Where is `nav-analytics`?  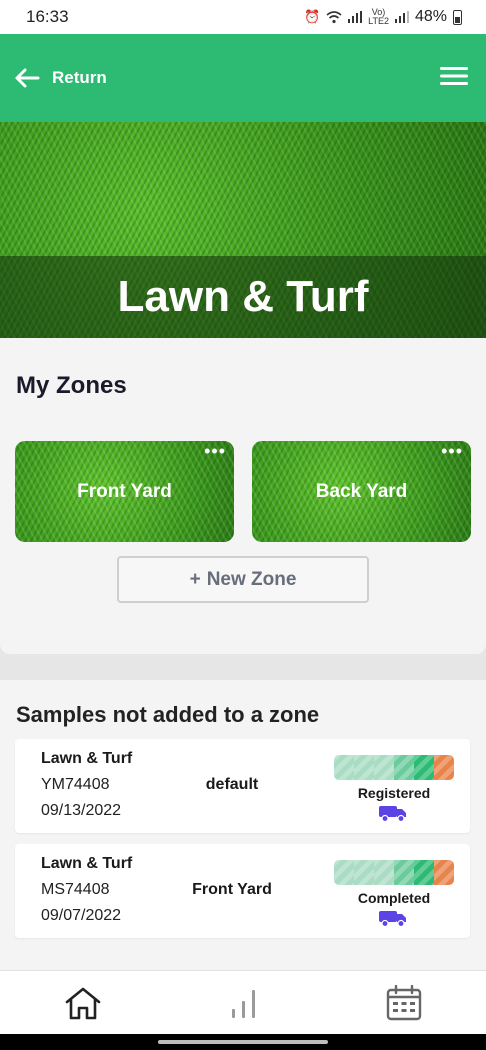
nav-analytics is located at coordinates (244, 1003).